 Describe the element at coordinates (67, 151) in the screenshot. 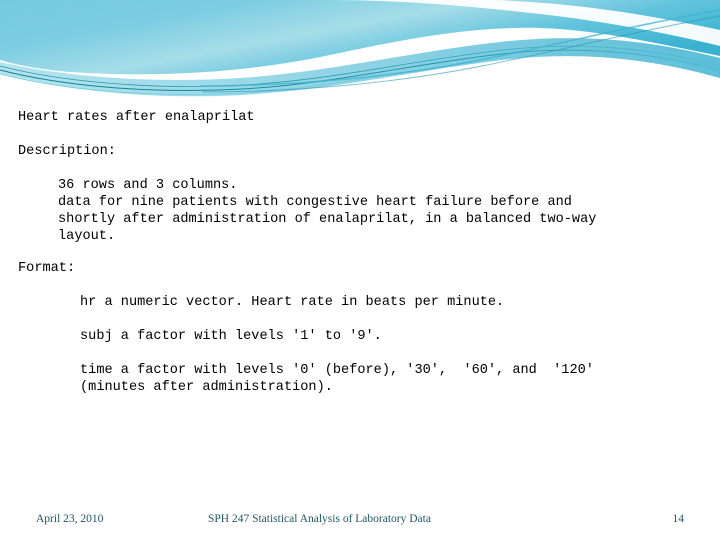

I see `description-heading: Description:` at that location.